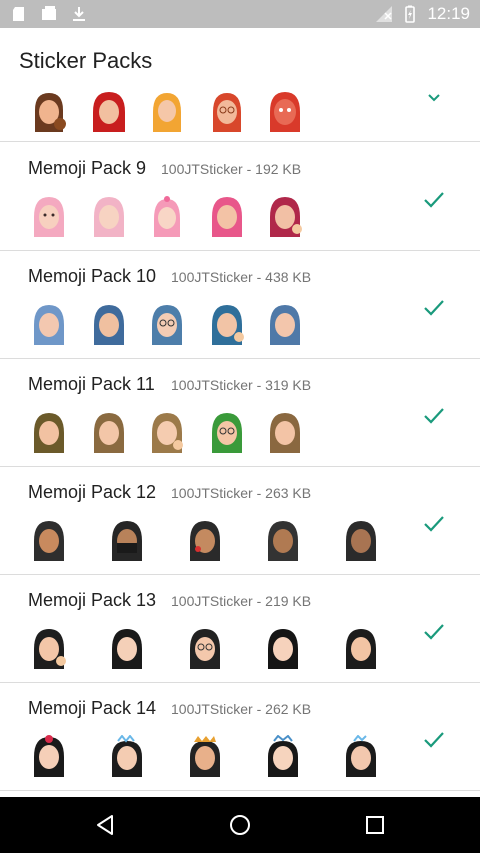 Image resolution: width=480 pixels, height=853 pixels. What do you see at coordinates (92, 492) in the screenshot?
I see `pack-name: Memoji Pack 12` at bounding box center [92, 492].